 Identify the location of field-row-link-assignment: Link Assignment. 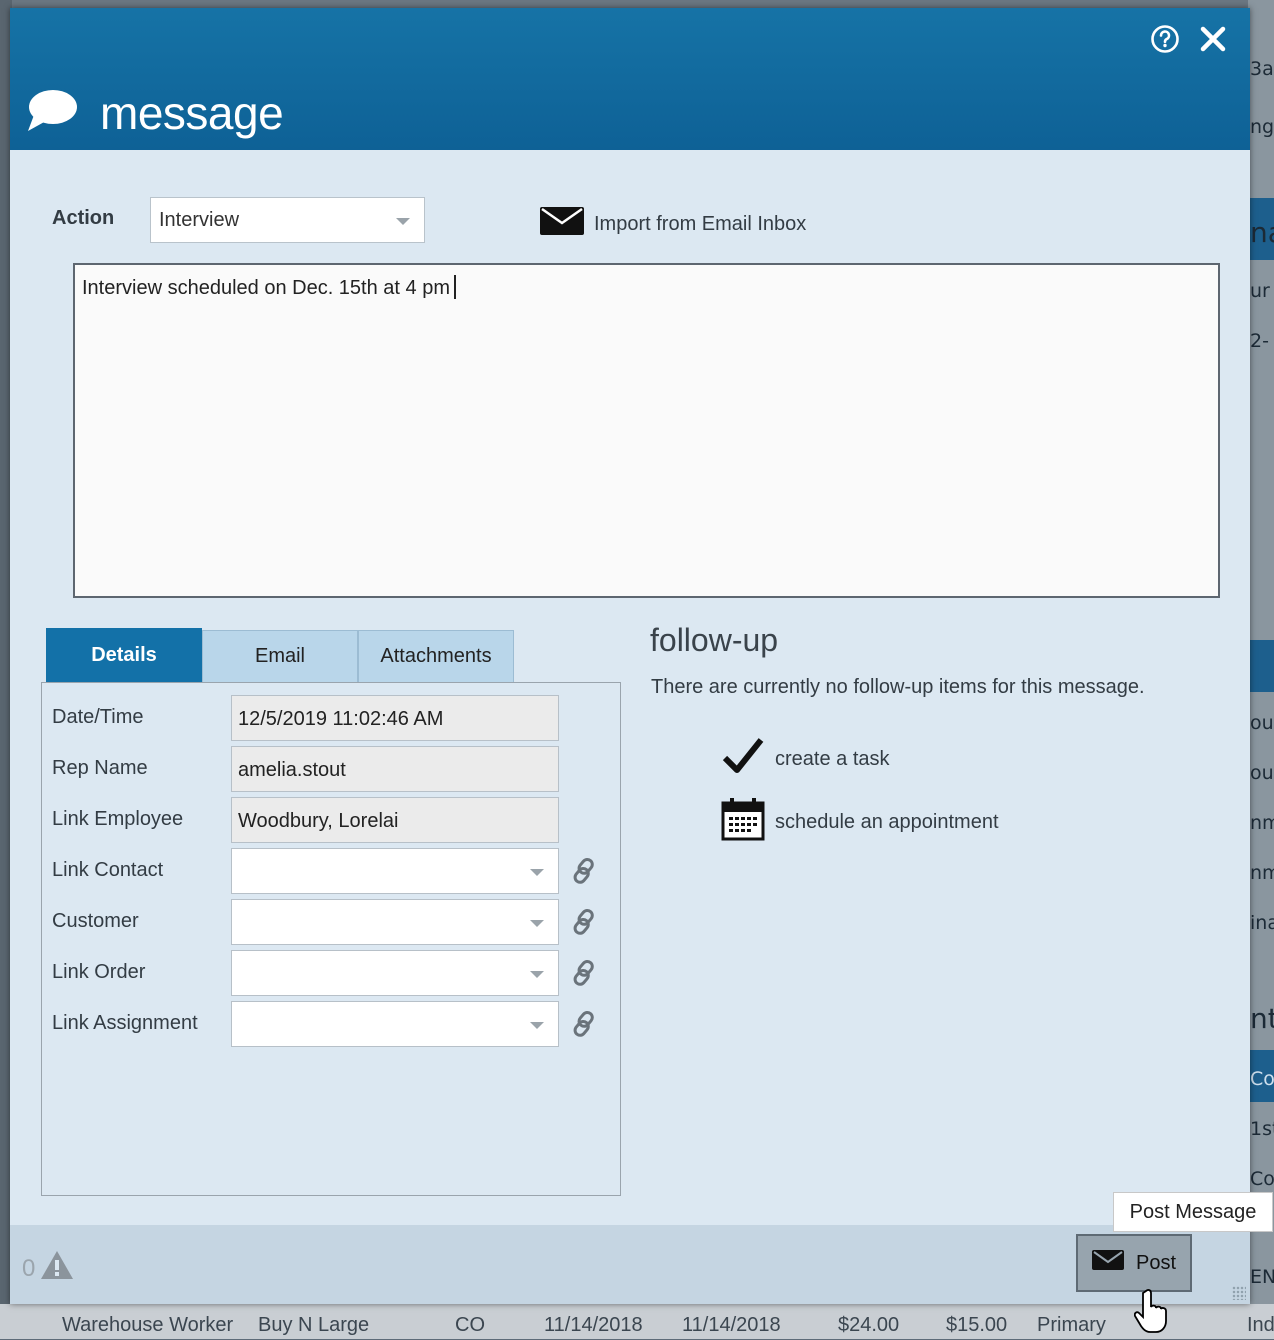
(332, 1024).